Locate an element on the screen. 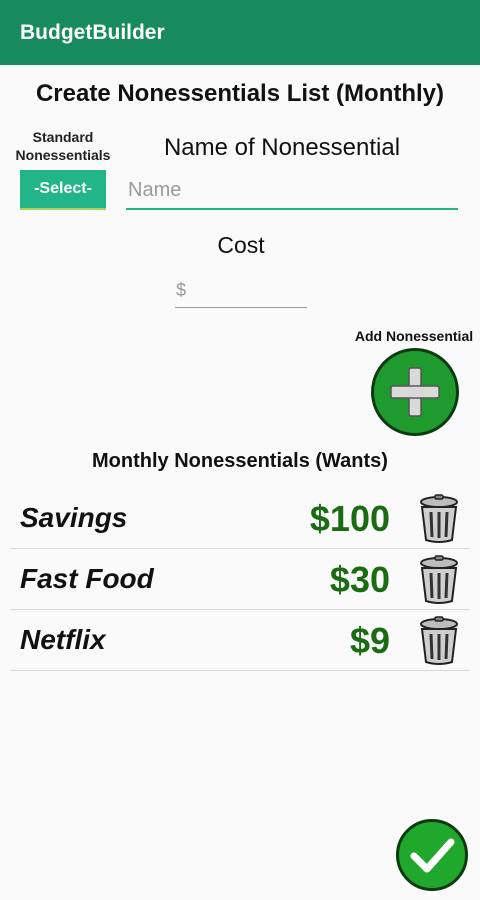 The height and width of the screenshot is (900, 480). app-title: BudgetBuilder is located at coordinates (92, 32).